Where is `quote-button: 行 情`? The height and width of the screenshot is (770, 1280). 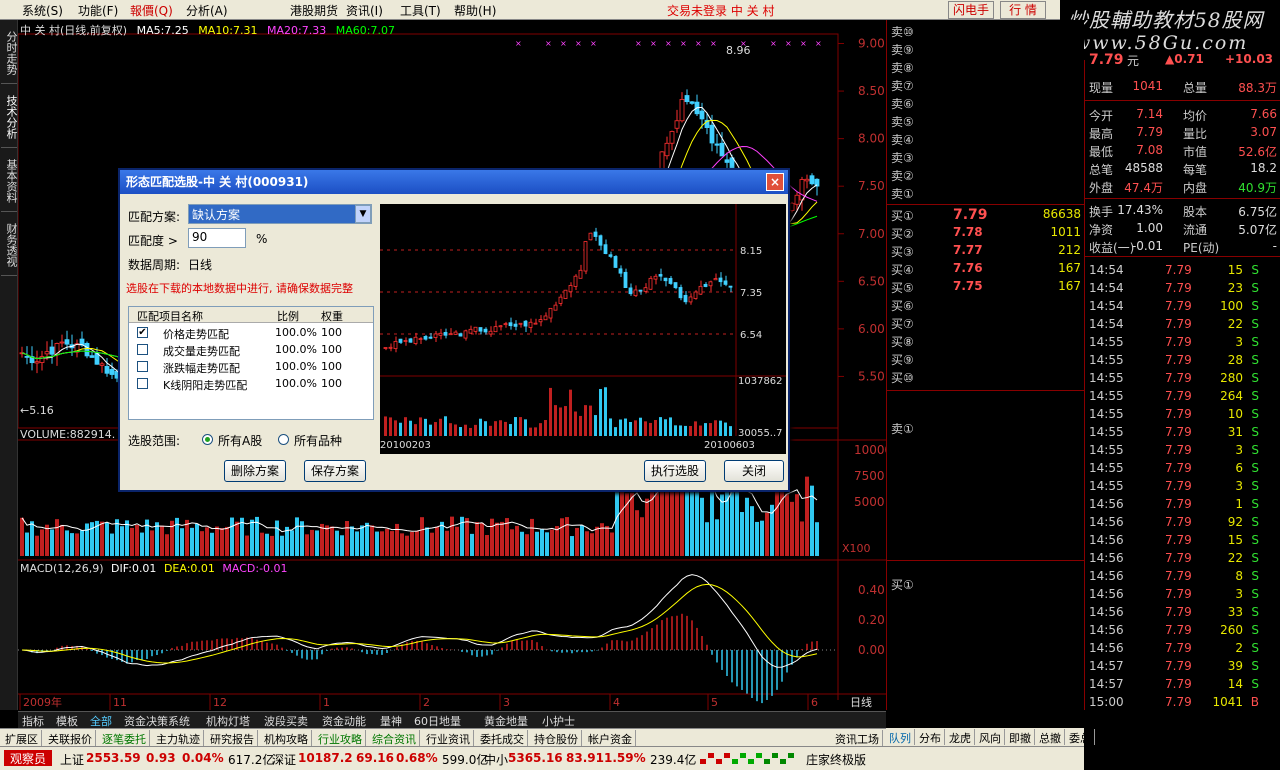
quote-button: 行 情 is located at coordinates (1023, 10).